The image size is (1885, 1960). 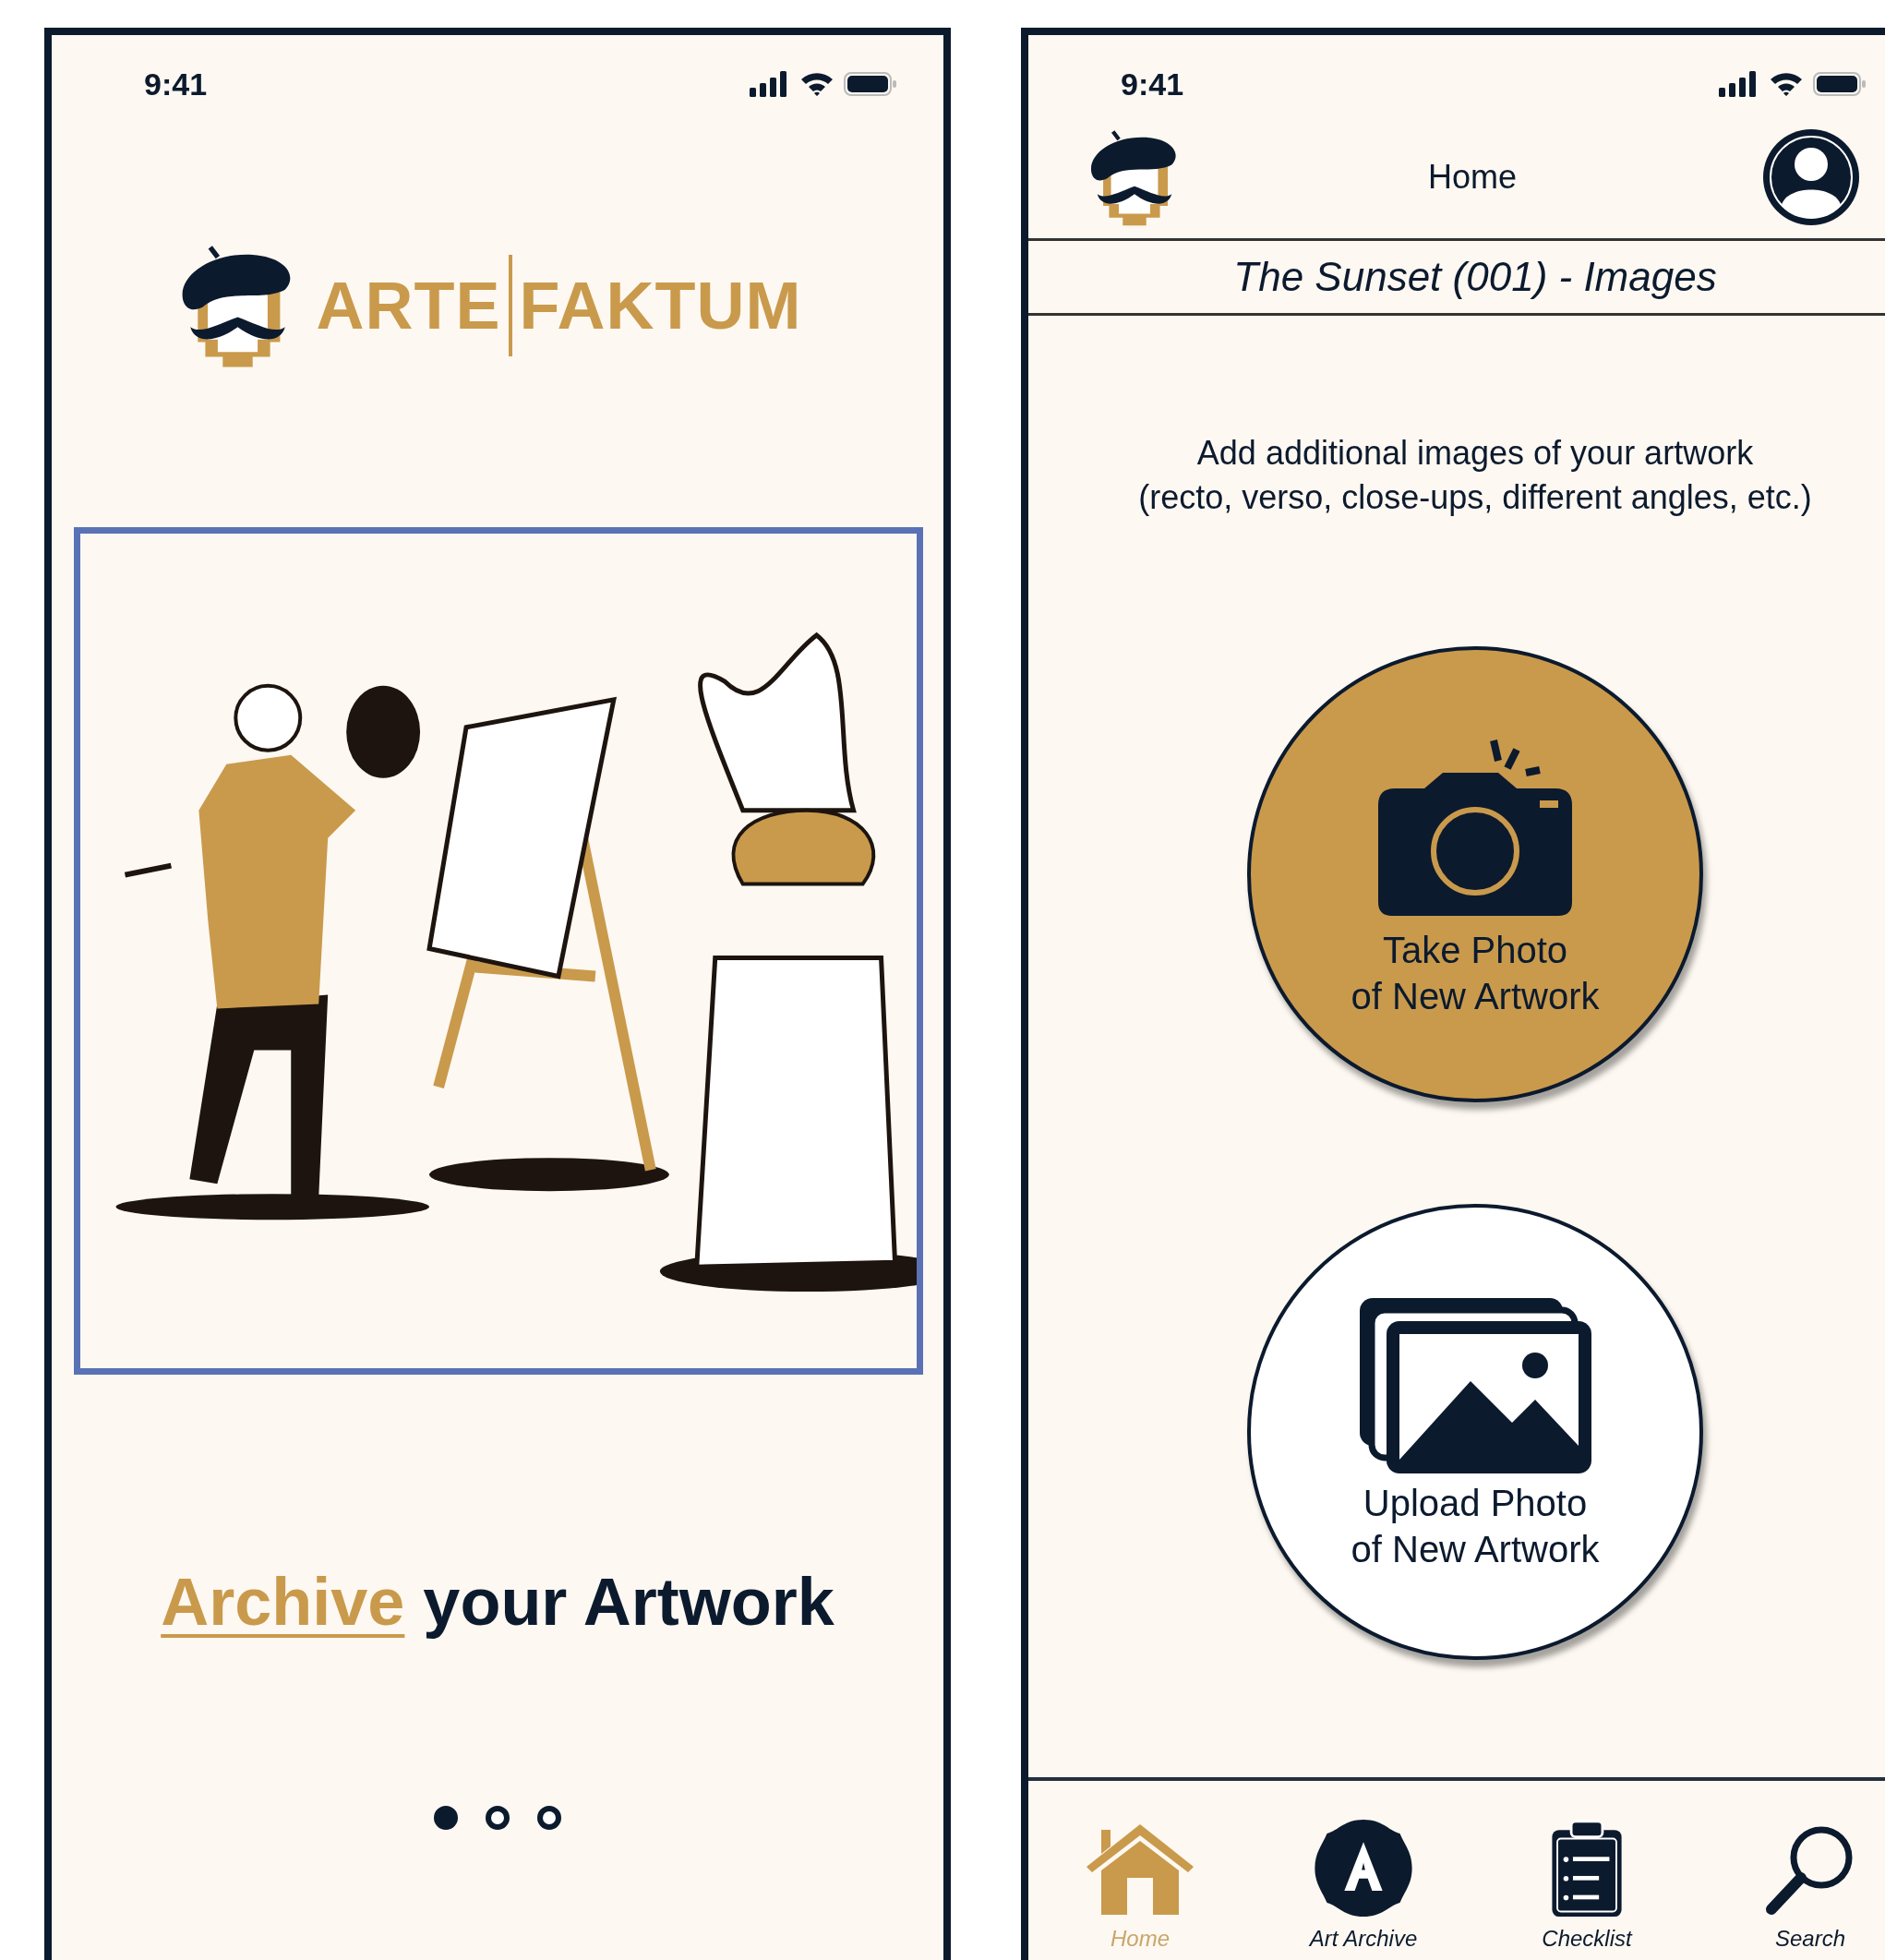 I want to click on page-subtitle: The Sunset (001) - Images, so click(x=1457, y=278).